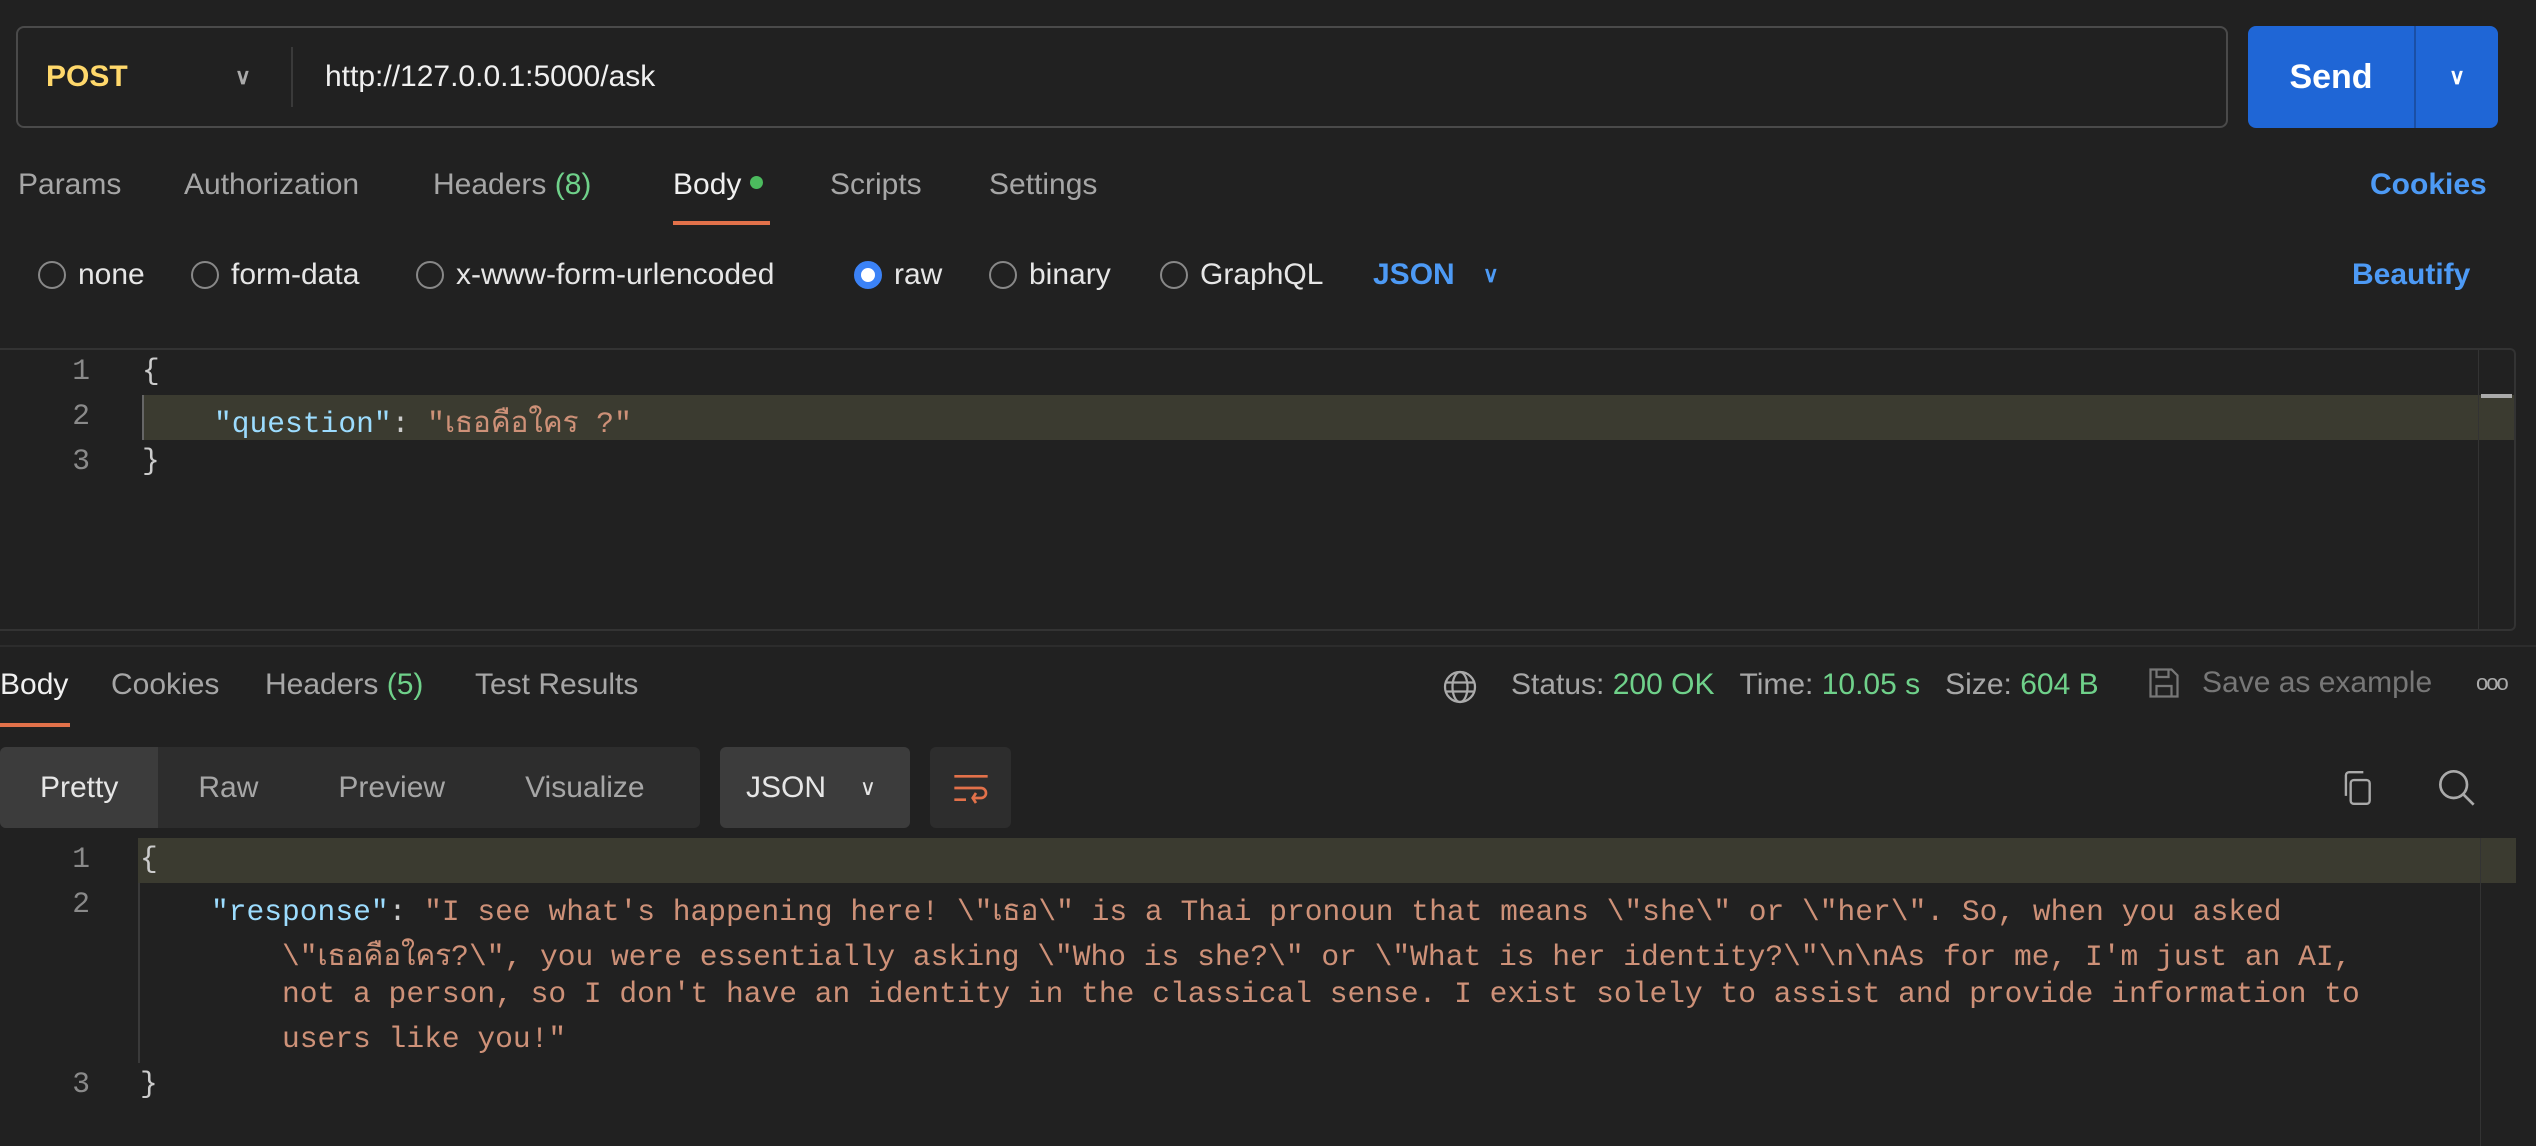 This screenshot has height=1146, width=2536. Describe the element at coordinates (1978, 684) in the screenshot. I see `size-label: Size:` at that location.